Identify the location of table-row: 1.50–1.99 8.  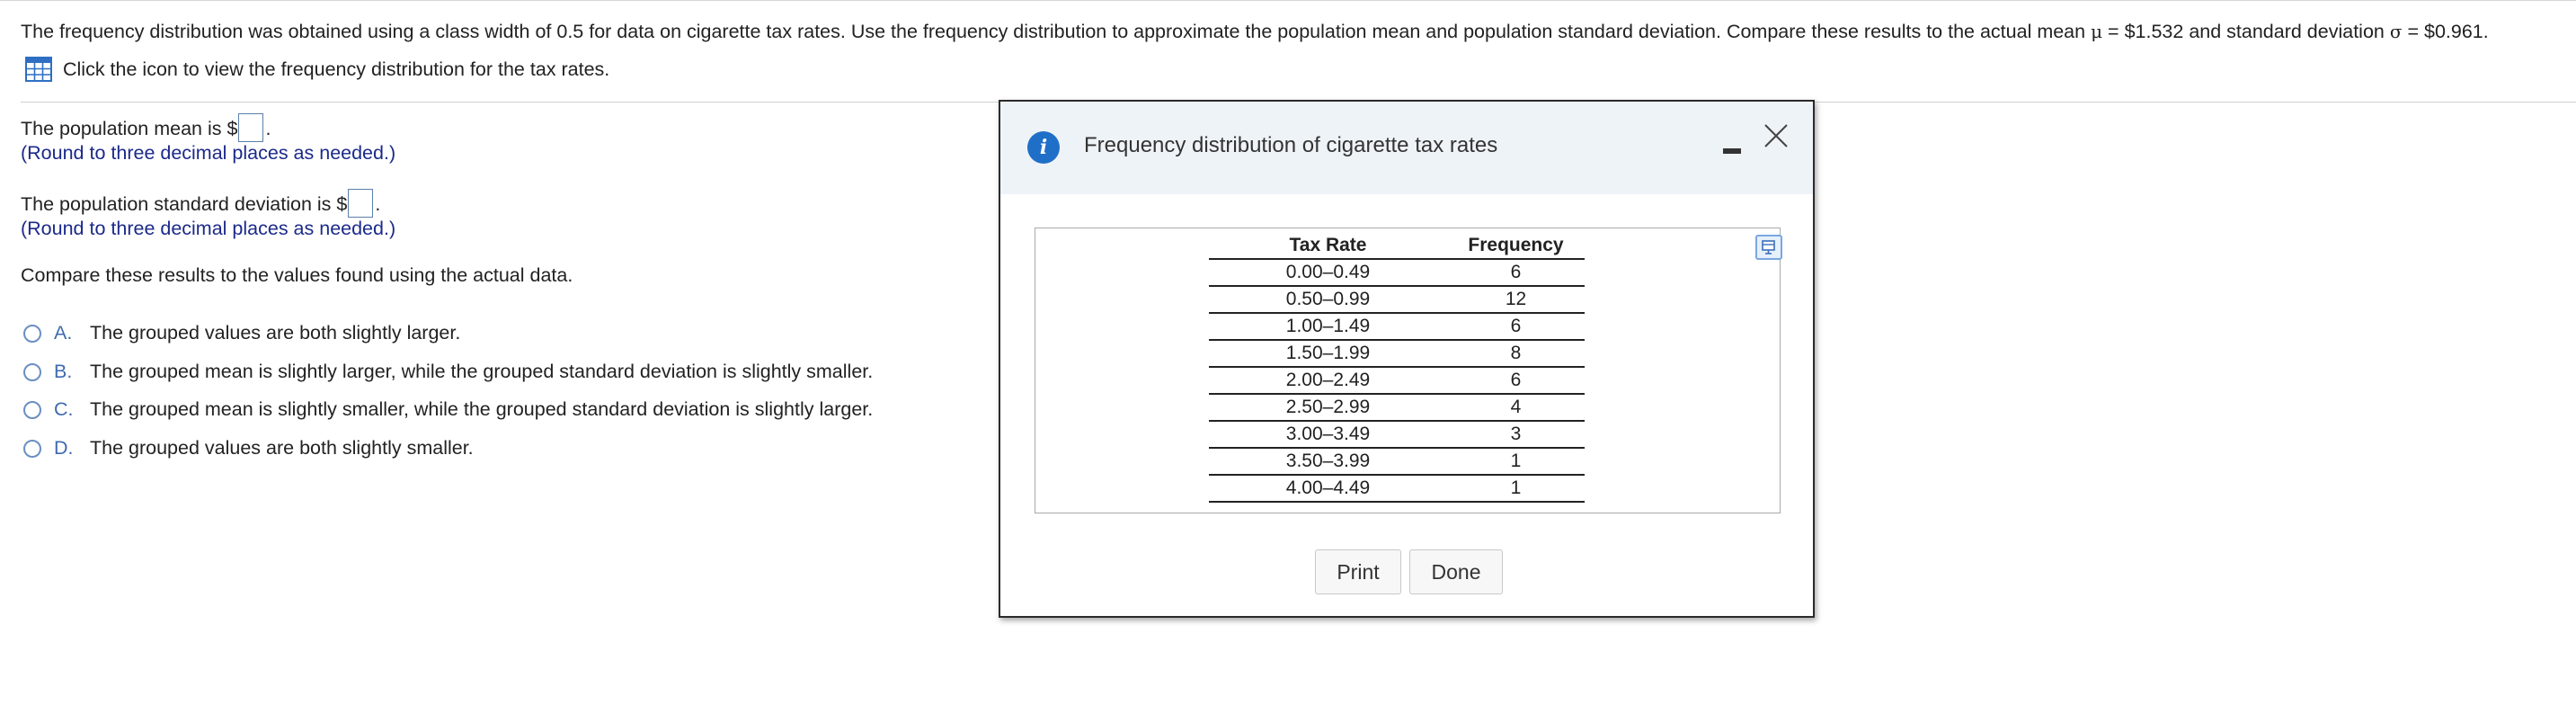
(1397, 355).